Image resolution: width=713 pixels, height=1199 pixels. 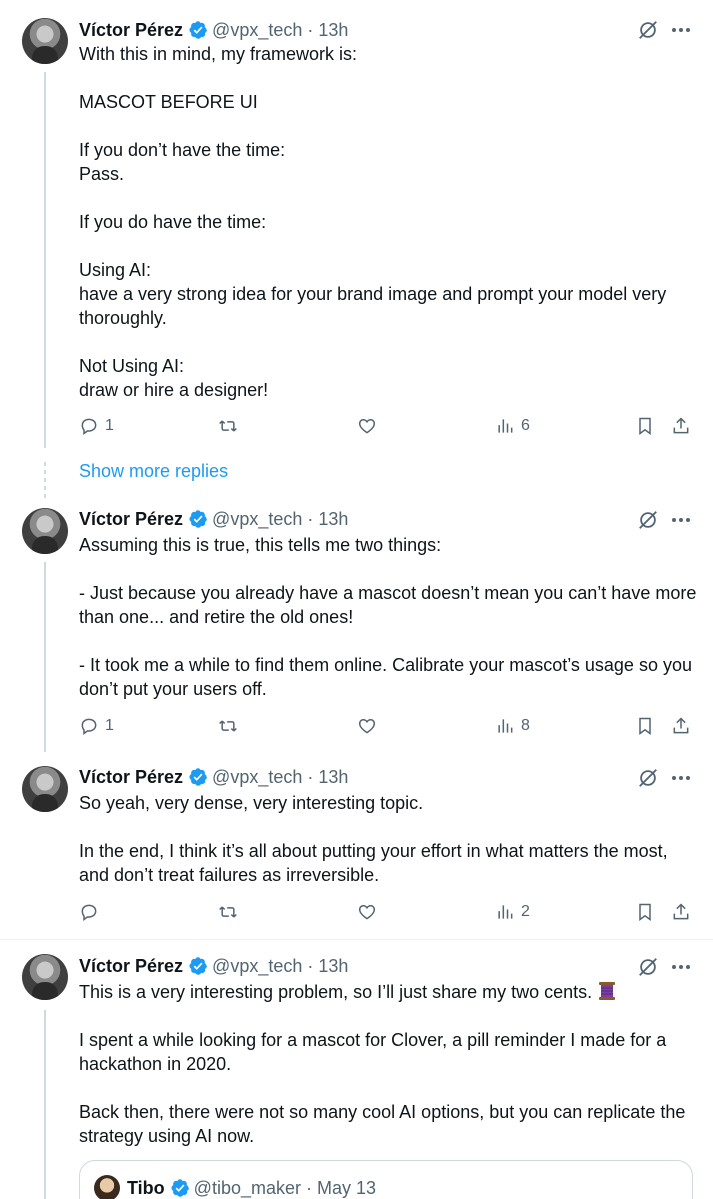 I want to click on views-count: 6, so click(x=525, y=425).